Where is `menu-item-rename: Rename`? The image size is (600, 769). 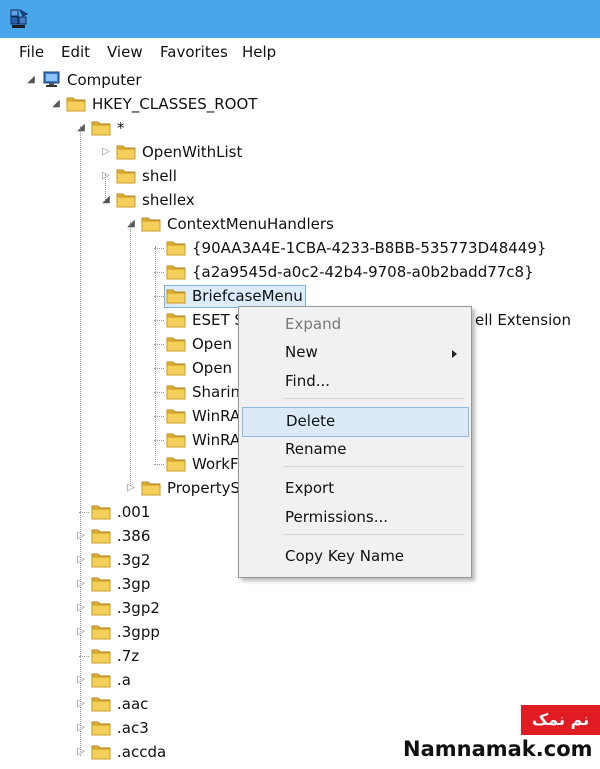
menu-item-rename: Rename is located at coordinates (355, 450).